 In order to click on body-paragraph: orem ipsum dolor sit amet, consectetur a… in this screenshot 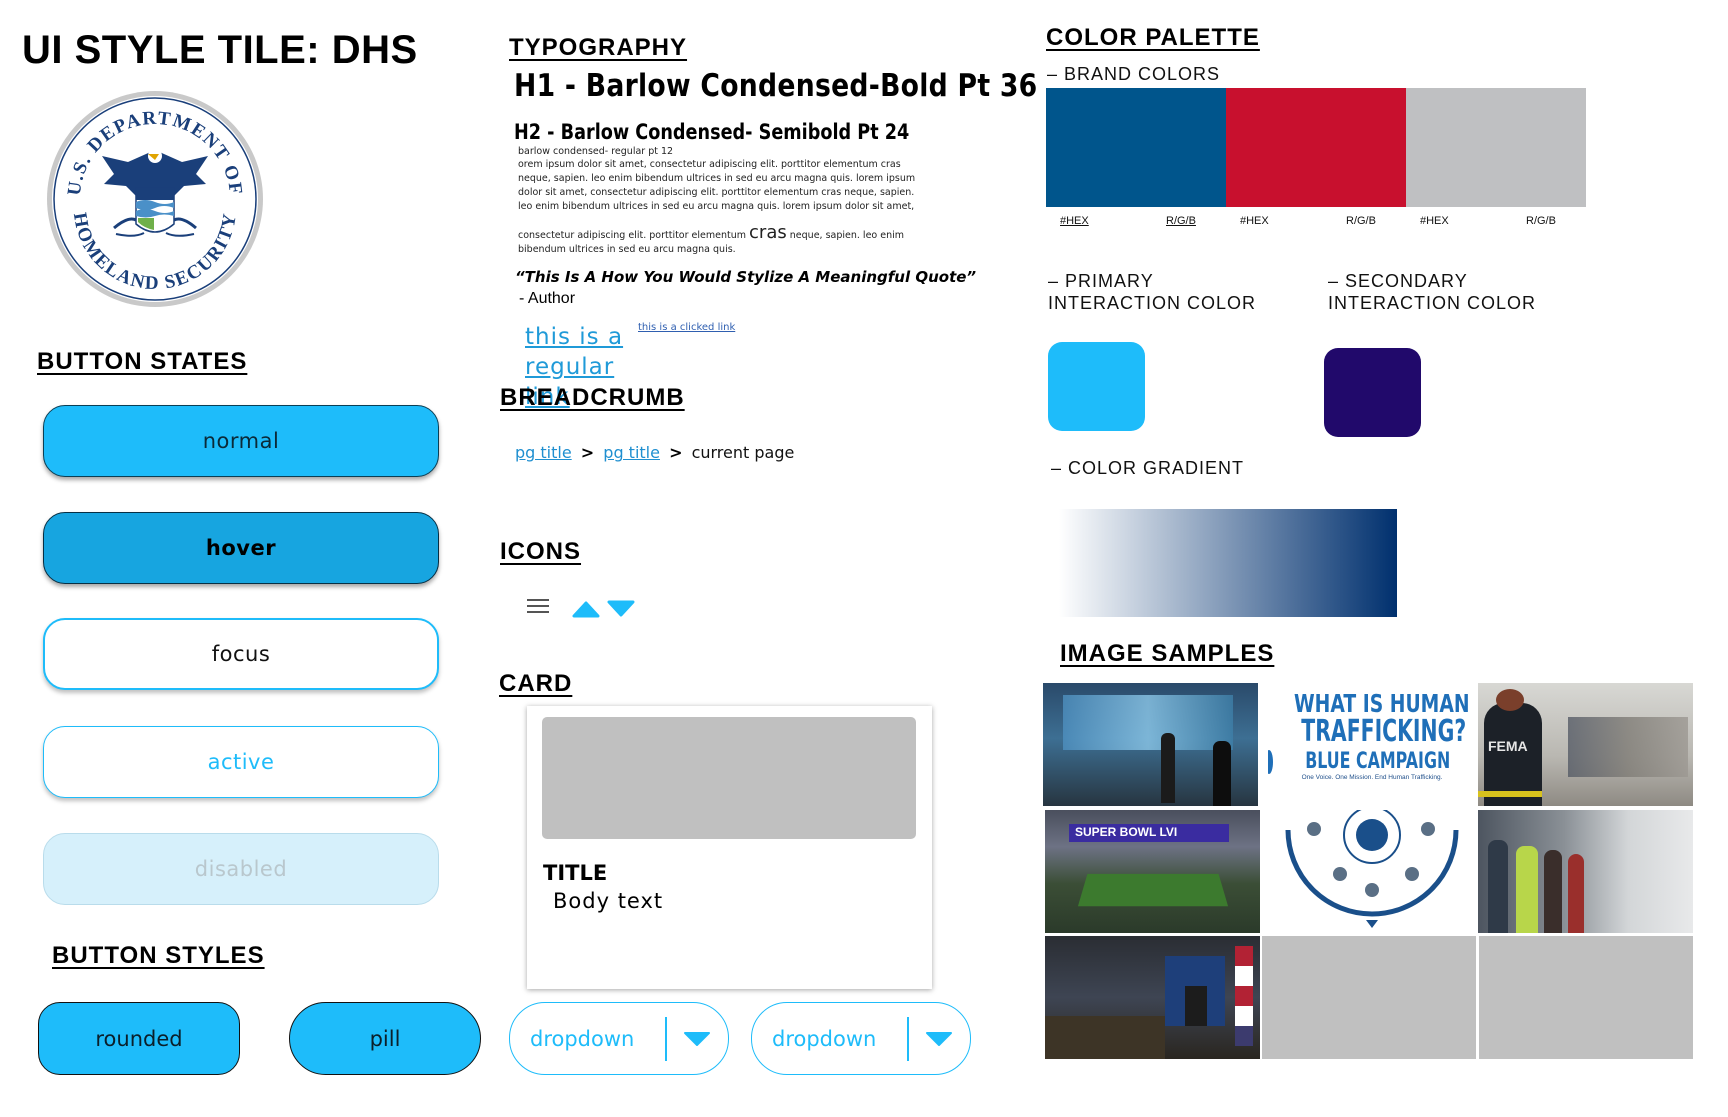, I will do `click(717, 185)`.